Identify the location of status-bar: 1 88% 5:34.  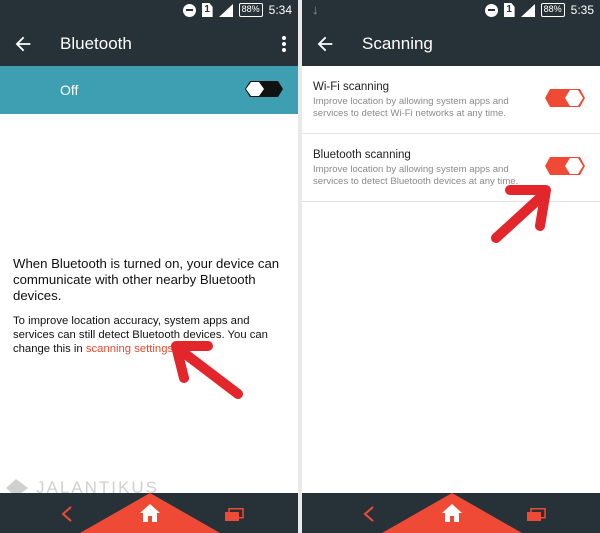
(149, 11).